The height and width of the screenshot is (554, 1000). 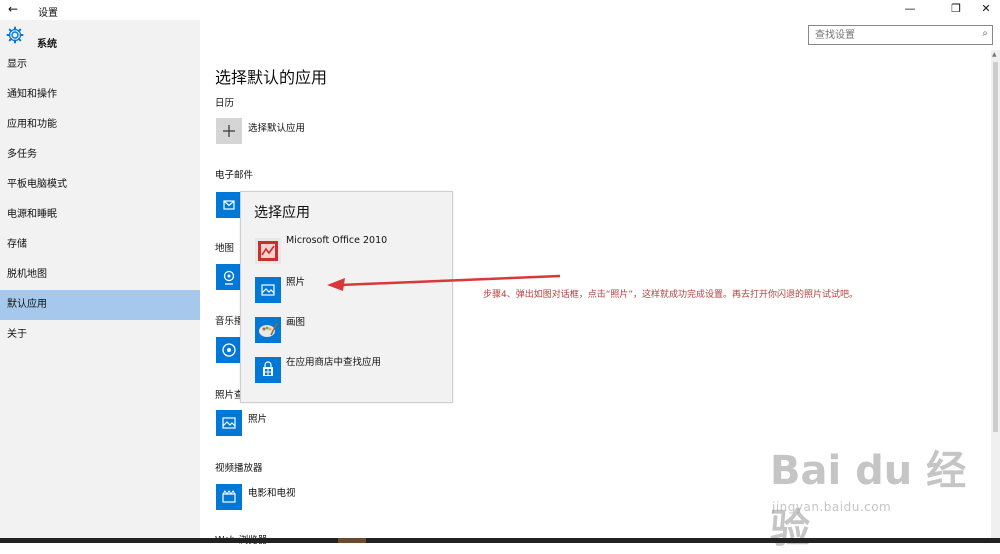 What do you see at coordinates (225, 248) in the screenshot?
I see `section-label-maps: 地图` at bounding box center [225, 248].